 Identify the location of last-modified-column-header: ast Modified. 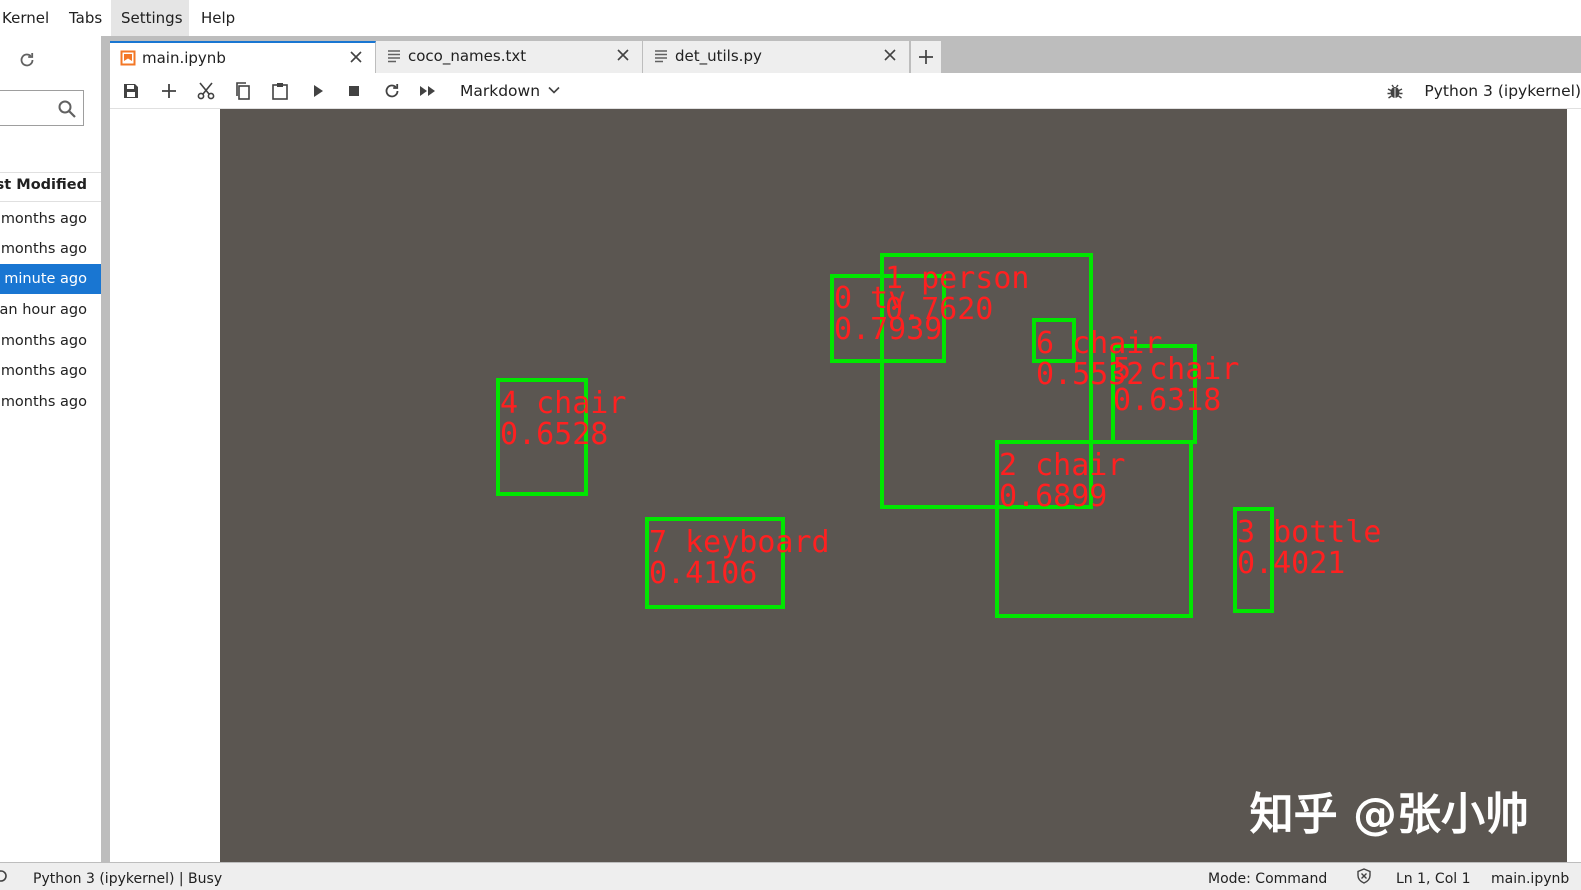
(50, 187).